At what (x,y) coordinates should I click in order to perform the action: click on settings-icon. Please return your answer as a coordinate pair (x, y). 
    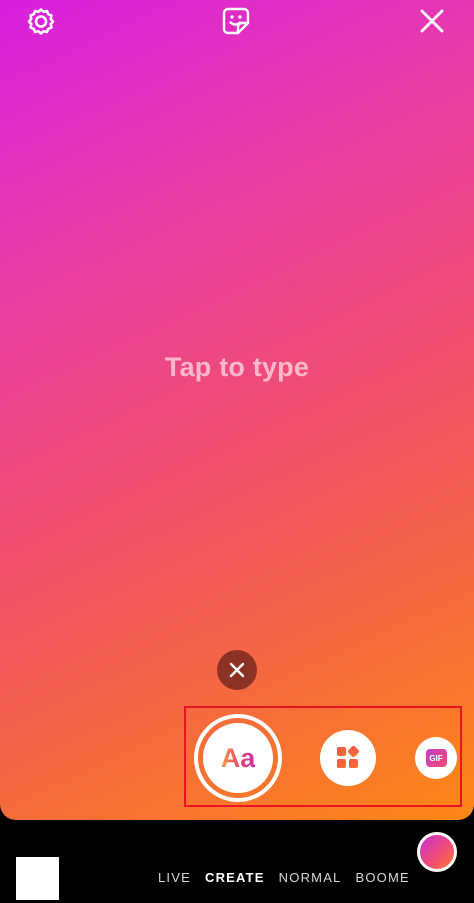
    Looking at the image, I should click on (41, 21).